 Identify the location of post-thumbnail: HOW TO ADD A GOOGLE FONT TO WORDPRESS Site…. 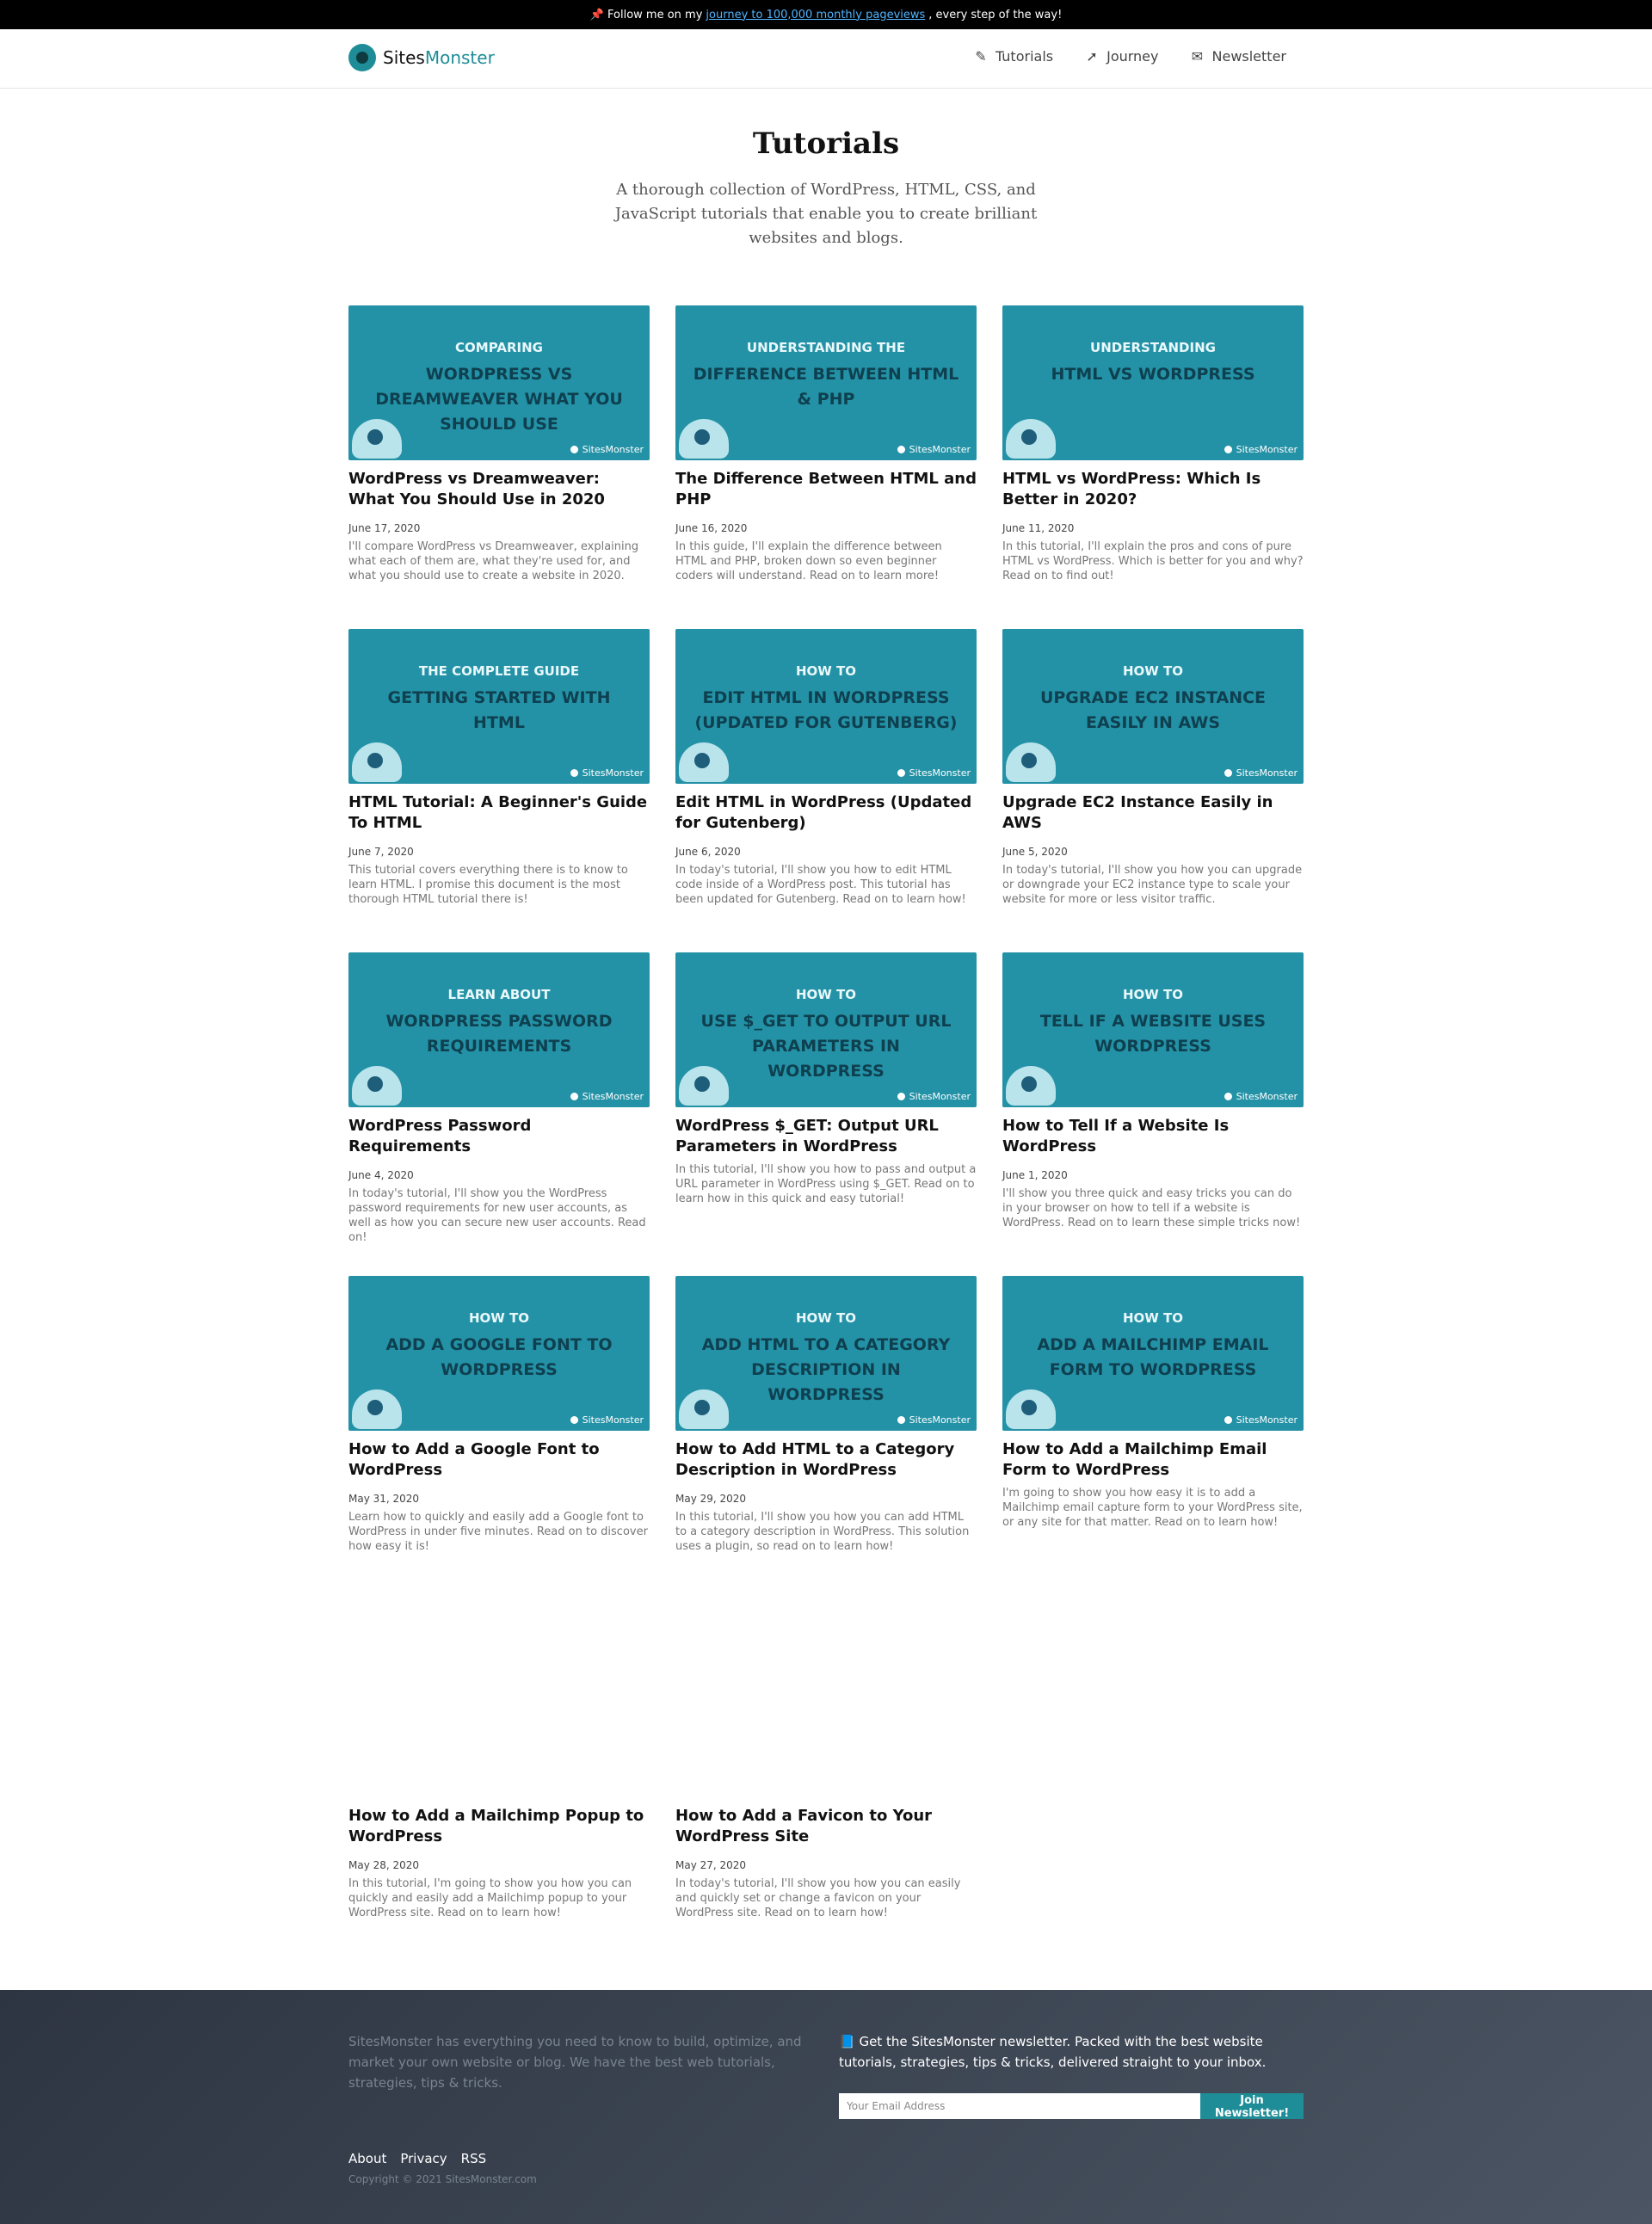
(499, 1353).